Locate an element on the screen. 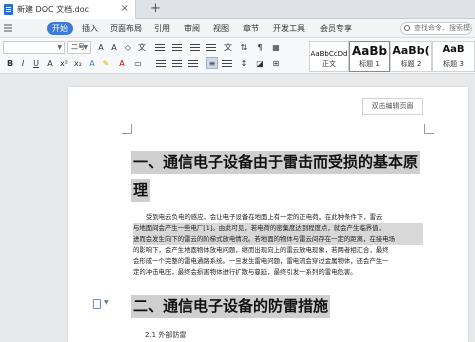 The height and width of the screenshot is (342, 475). menu-item-insert: 插入 is located at coordinates (90, 28).